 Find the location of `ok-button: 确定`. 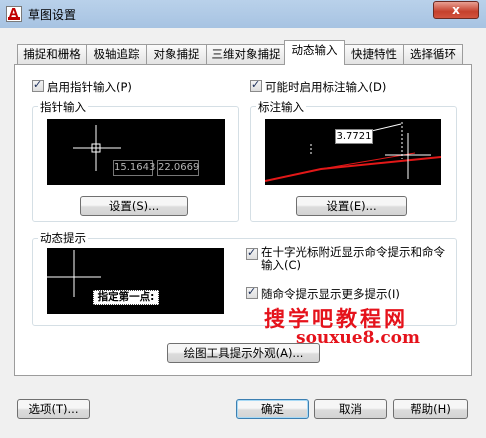

ok-button: 确定 is located at coordinates (272, 409).